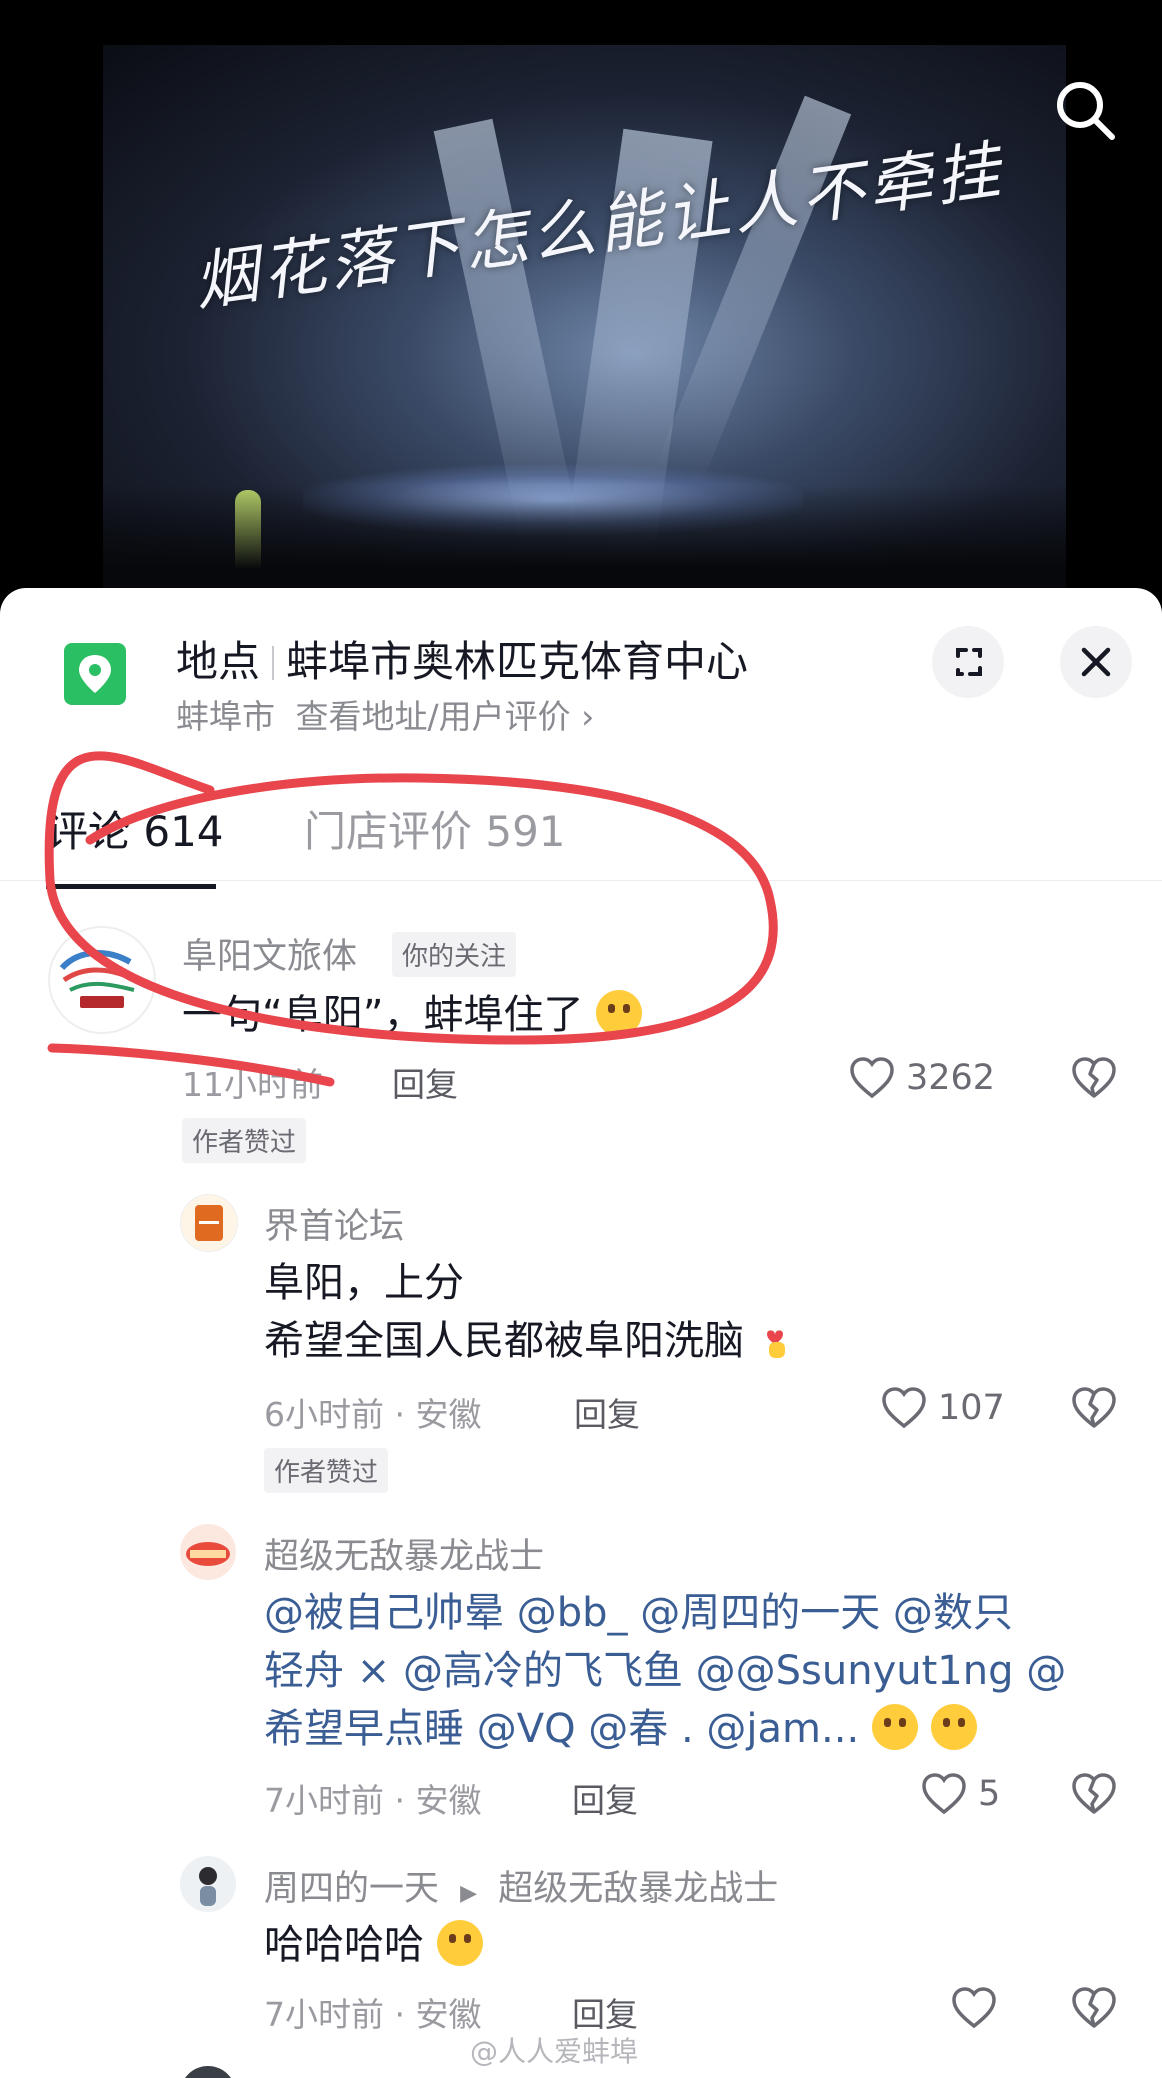  What do you see at coordinates (454, 954) in the screenshot?
I see `following-tag: 你的关注` at bounding box center [454, 954].